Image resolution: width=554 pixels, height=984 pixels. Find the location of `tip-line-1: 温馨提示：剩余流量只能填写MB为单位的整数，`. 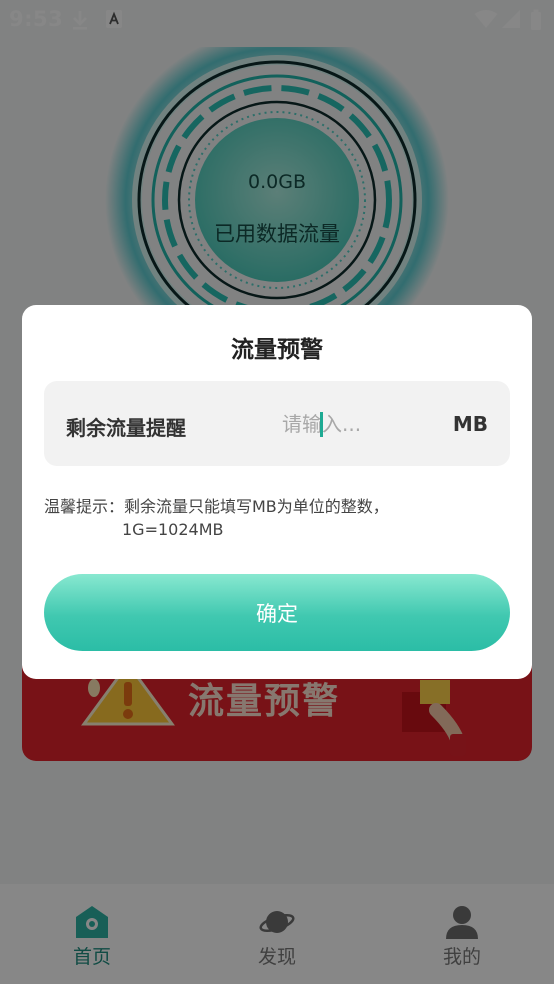

tip-line-1: 温馨提示：剩余流量只能填写MB为单位的整数， is located at coordinates (216, 506).